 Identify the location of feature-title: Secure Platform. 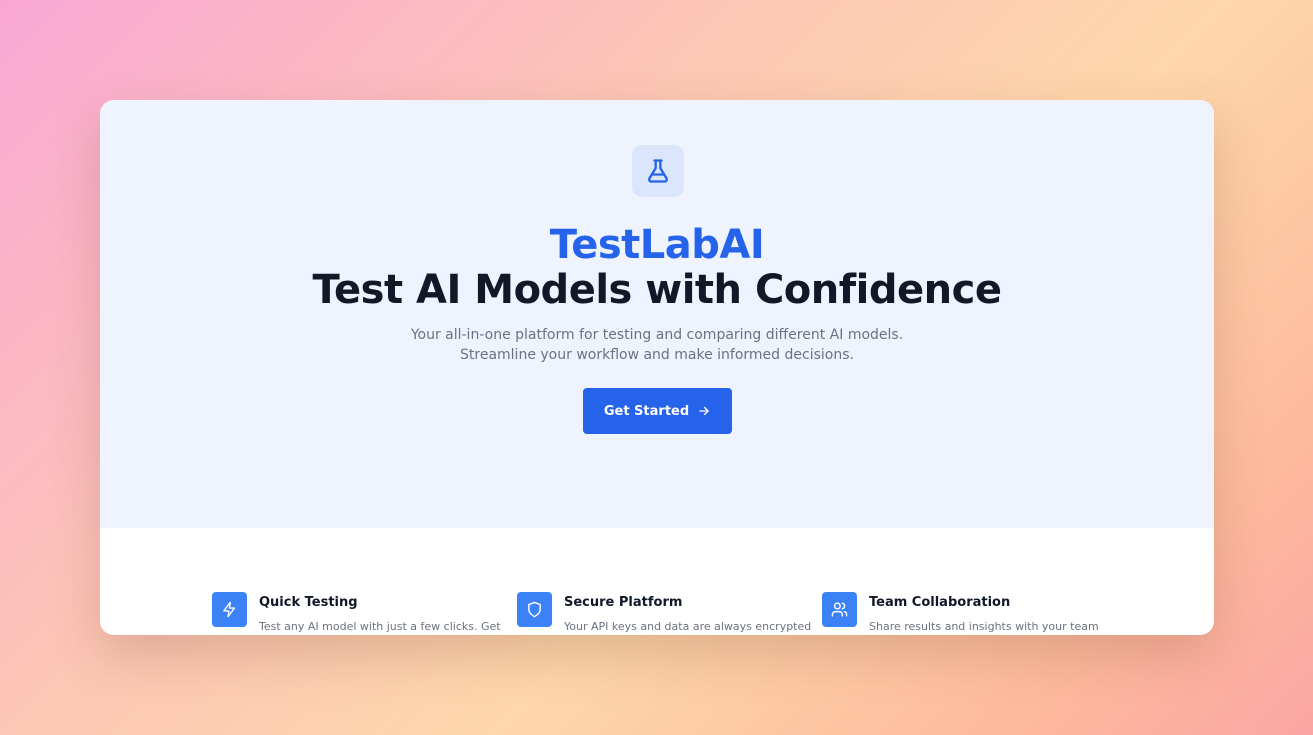
(623, 602).